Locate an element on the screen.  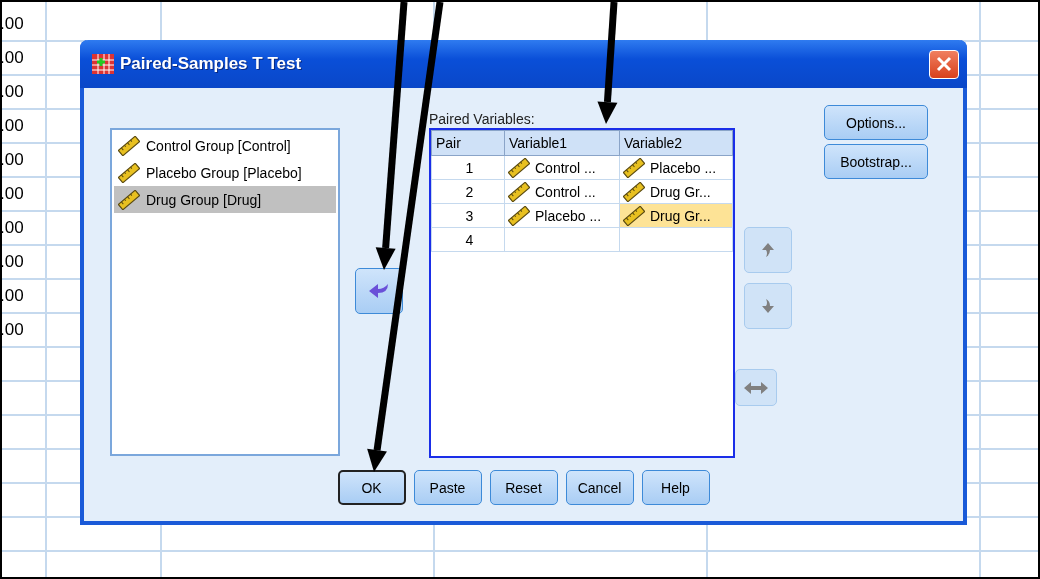
list-item: Drug Group [Drug] is located at coordinates (225, 199).